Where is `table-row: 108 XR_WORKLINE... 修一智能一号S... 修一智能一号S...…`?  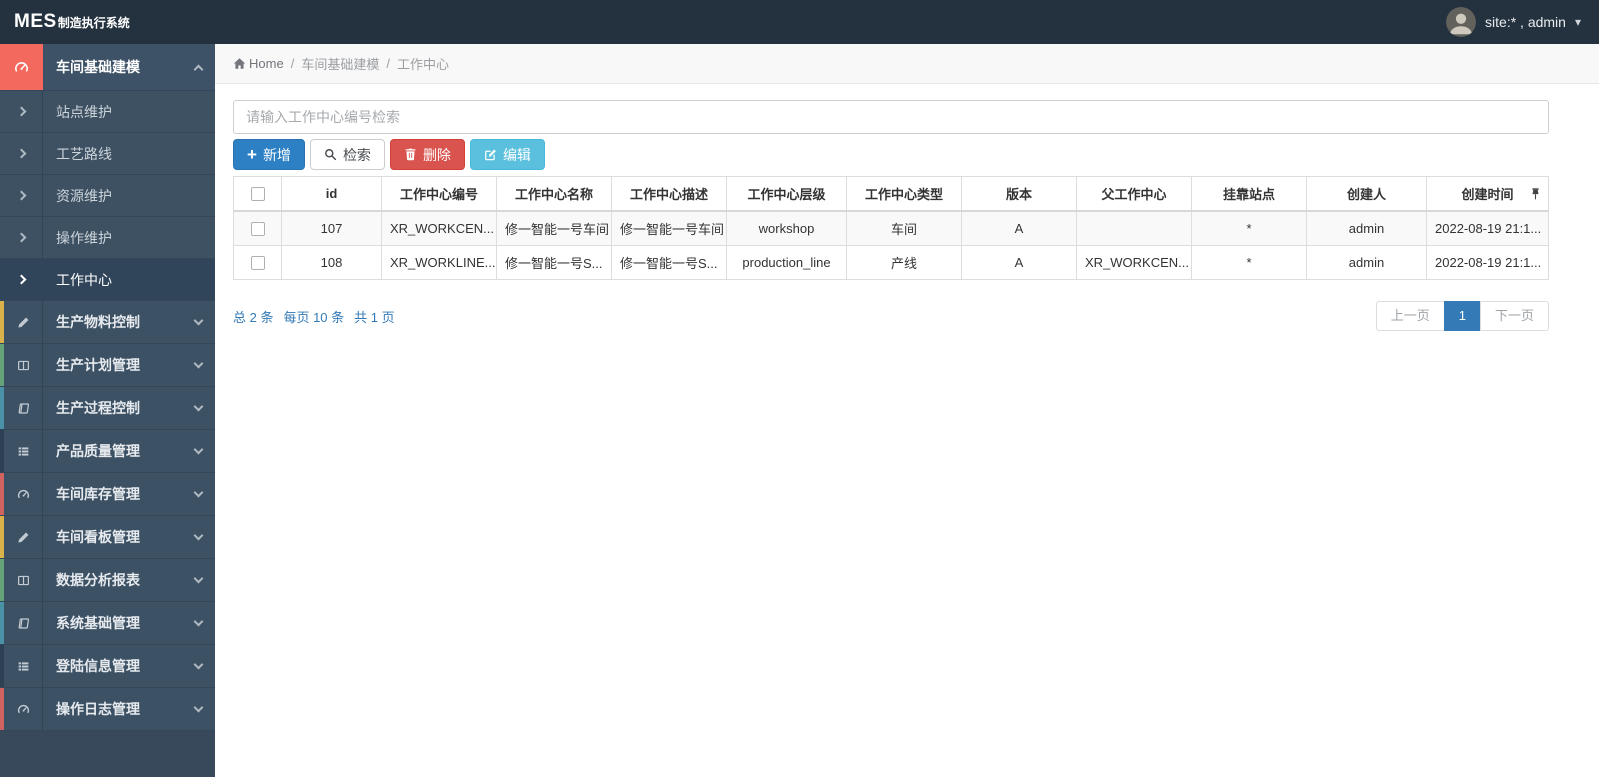
table-row: 108 XR_WORKLINE... 修一智能一号S... 修一智能一号S...… is located at coordinates (891, 262).